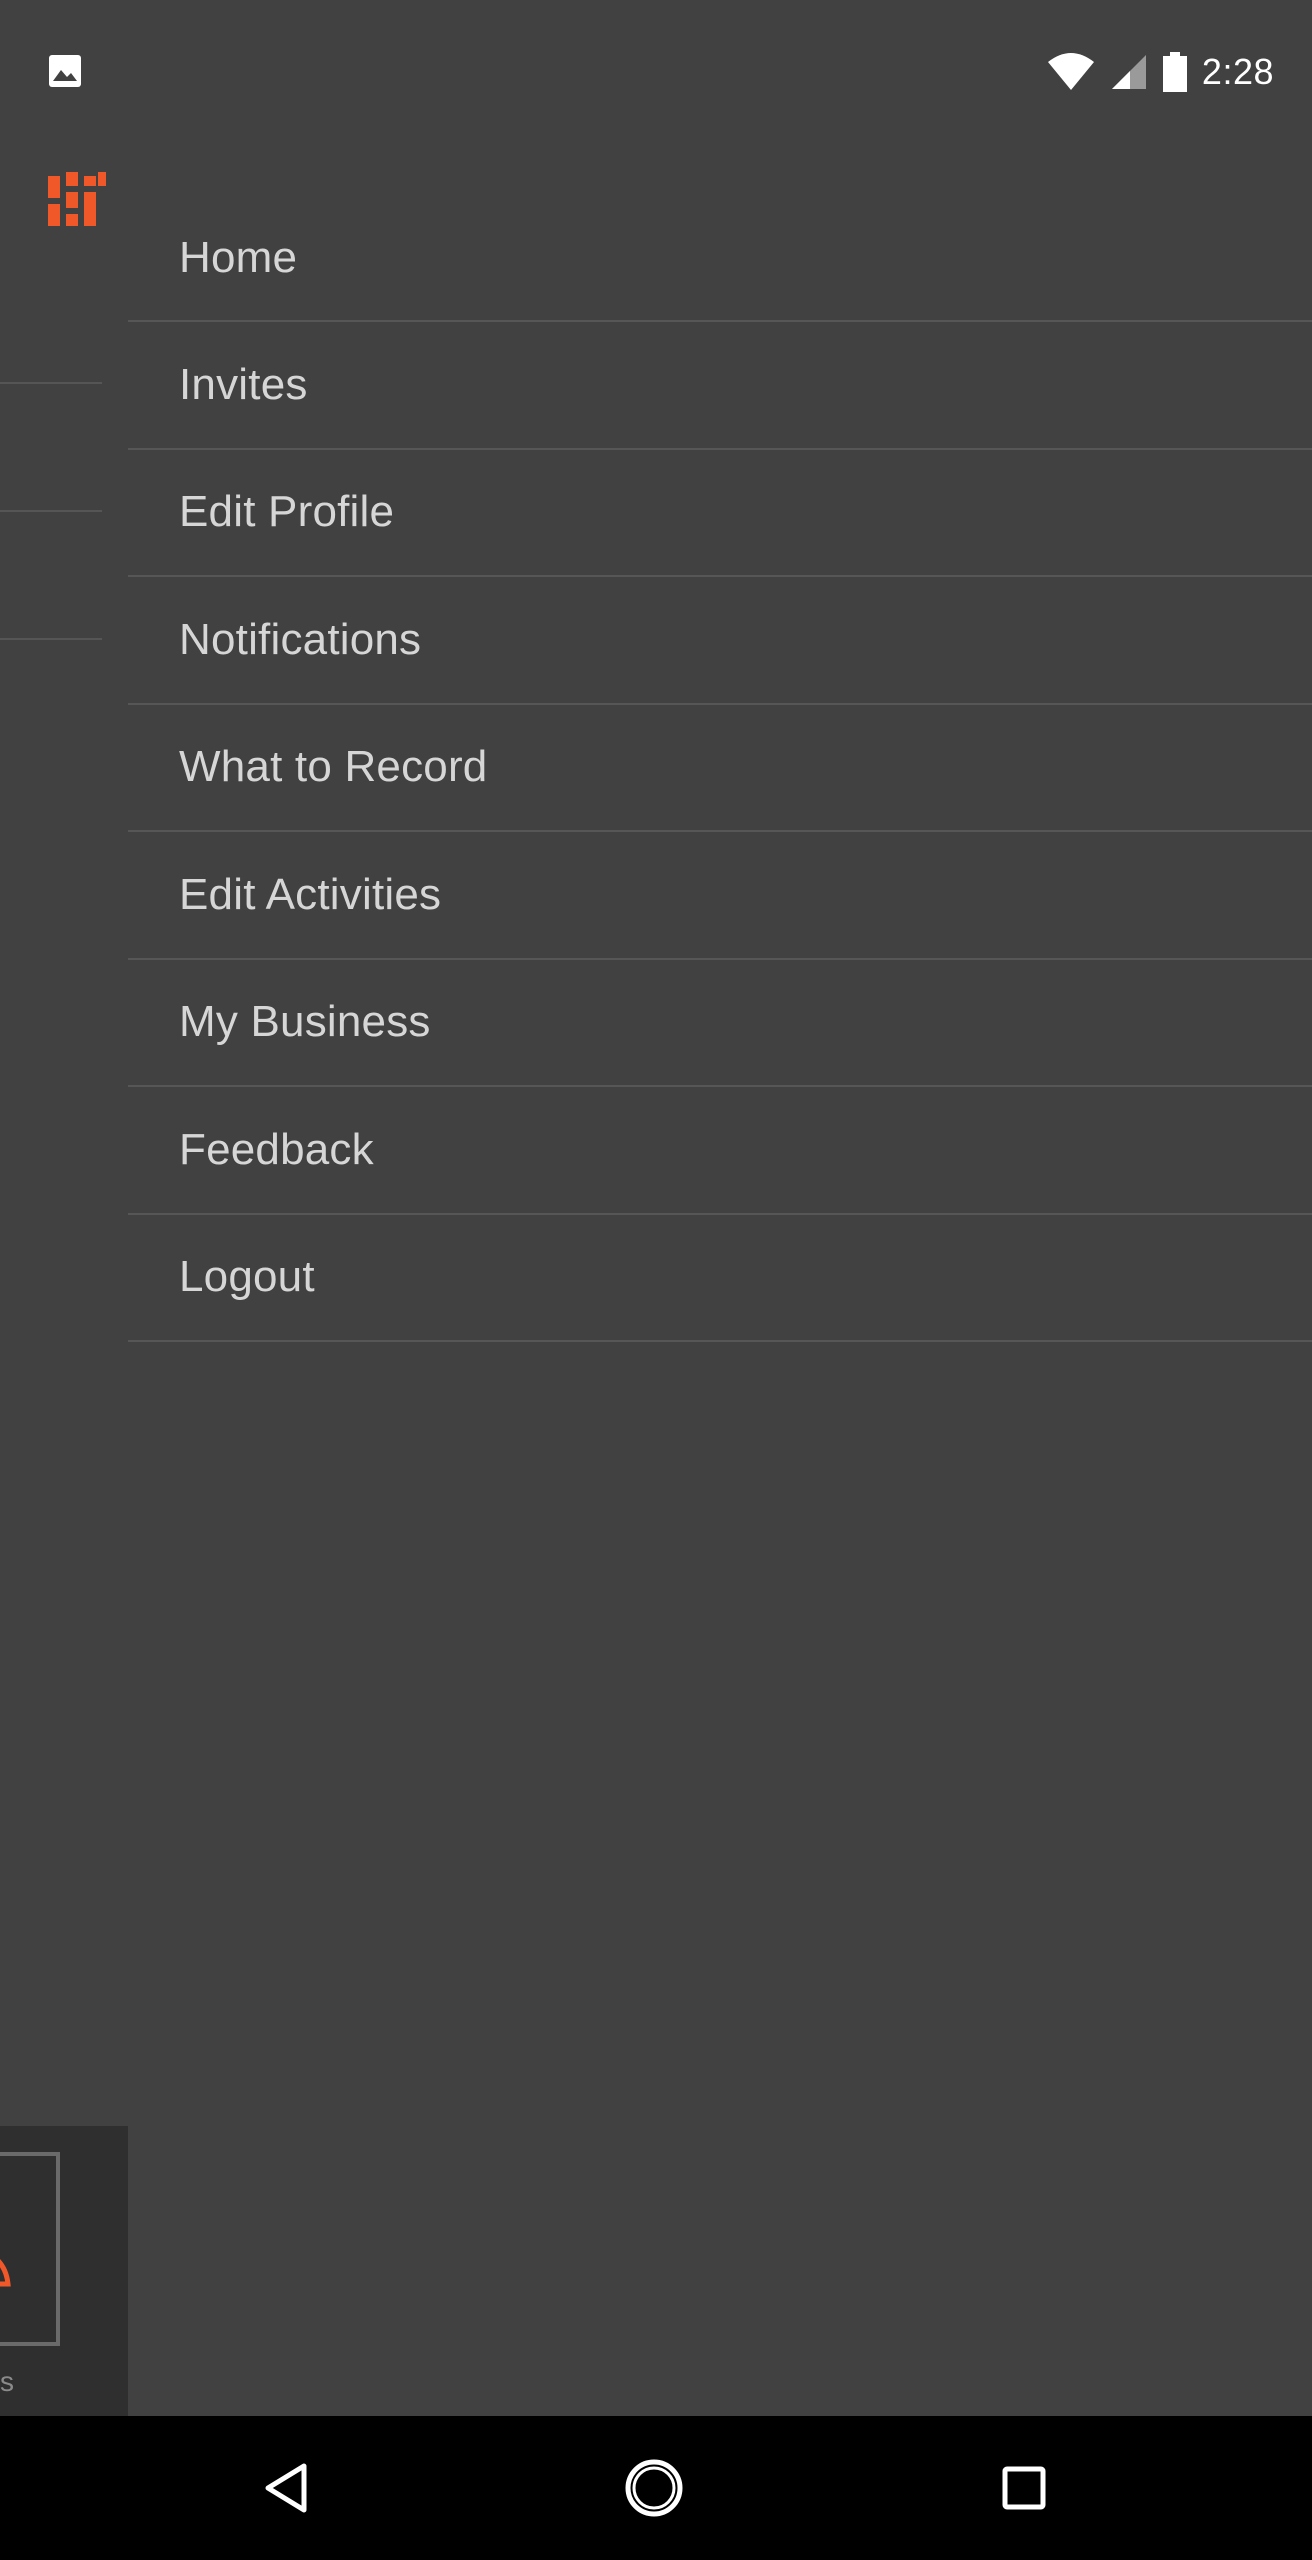  I want to click on menu-item-label: Home, so click(238, 257).